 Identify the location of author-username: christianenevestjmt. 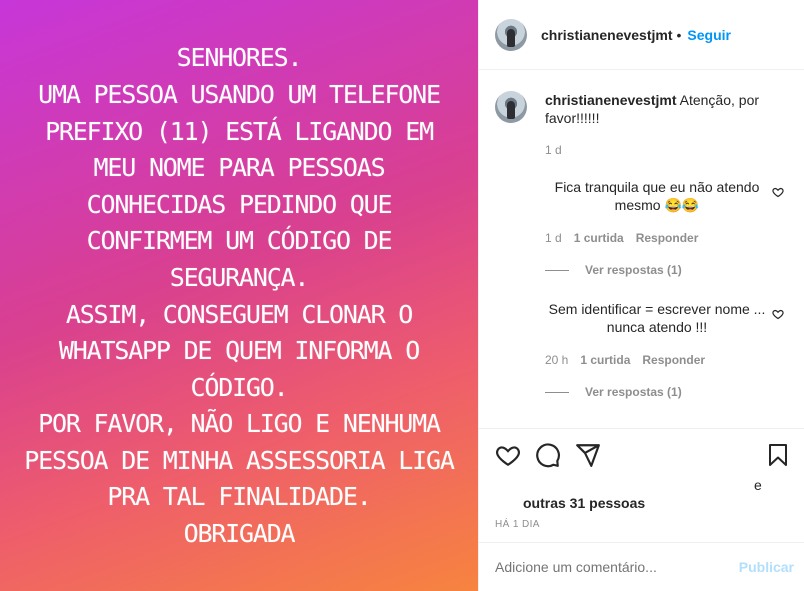
(607, 35).